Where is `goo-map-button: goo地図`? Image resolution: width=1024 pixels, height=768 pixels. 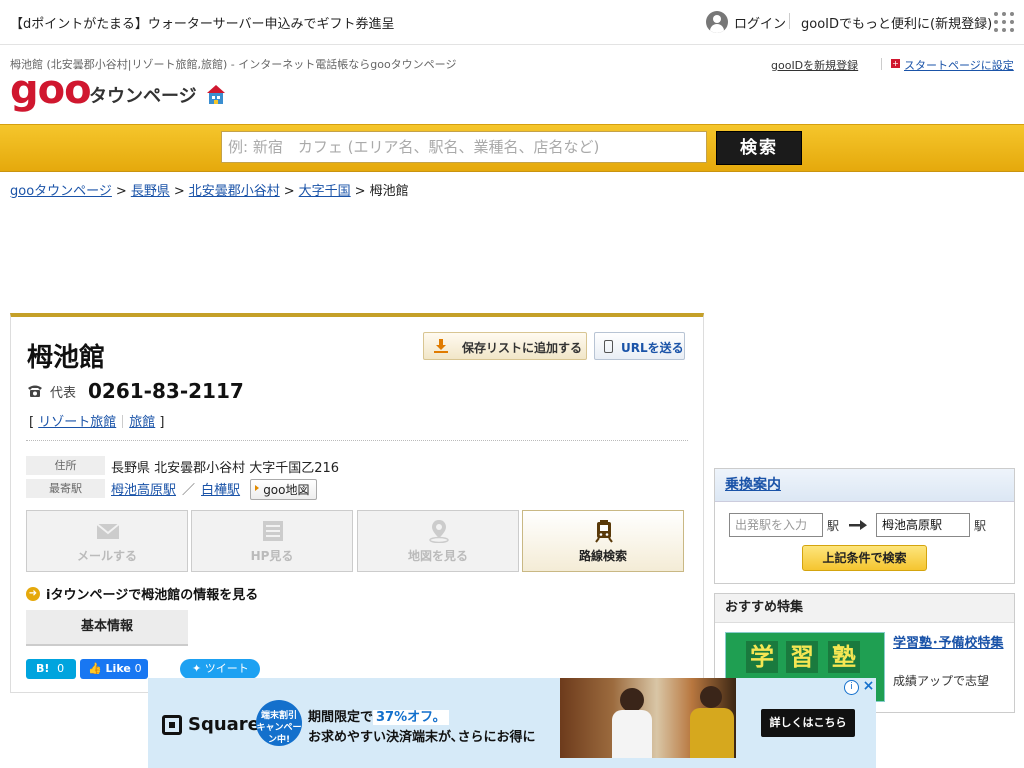
goo-map-button: goo地図 is located at coordinates (283, 489).